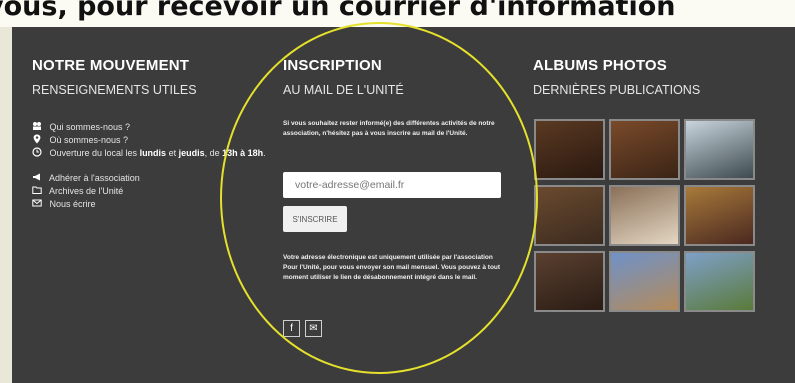 This screenshot has height=383, width=795. I want to click on contact-label: Nous écrire, so click(72, 204).